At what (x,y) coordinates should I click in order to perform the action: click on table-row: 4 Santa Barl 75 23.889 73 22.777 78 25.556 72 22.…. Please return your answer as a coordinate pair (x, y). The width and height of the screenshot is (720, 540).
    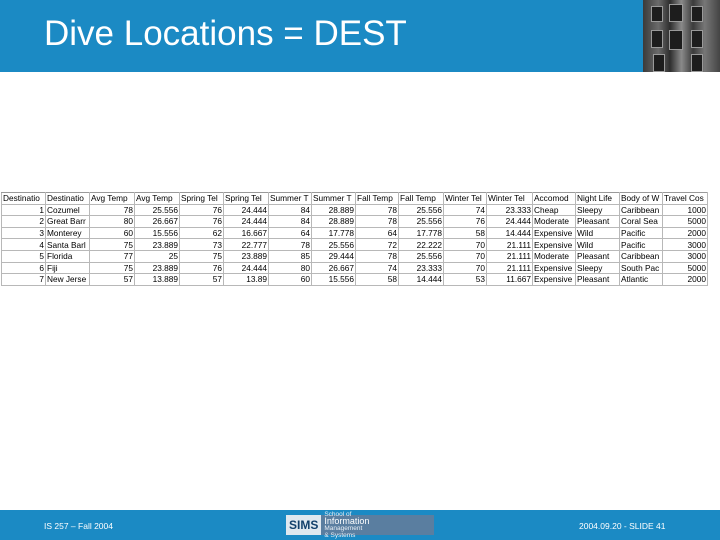
    Looking at the image, I should click on (354, 244).